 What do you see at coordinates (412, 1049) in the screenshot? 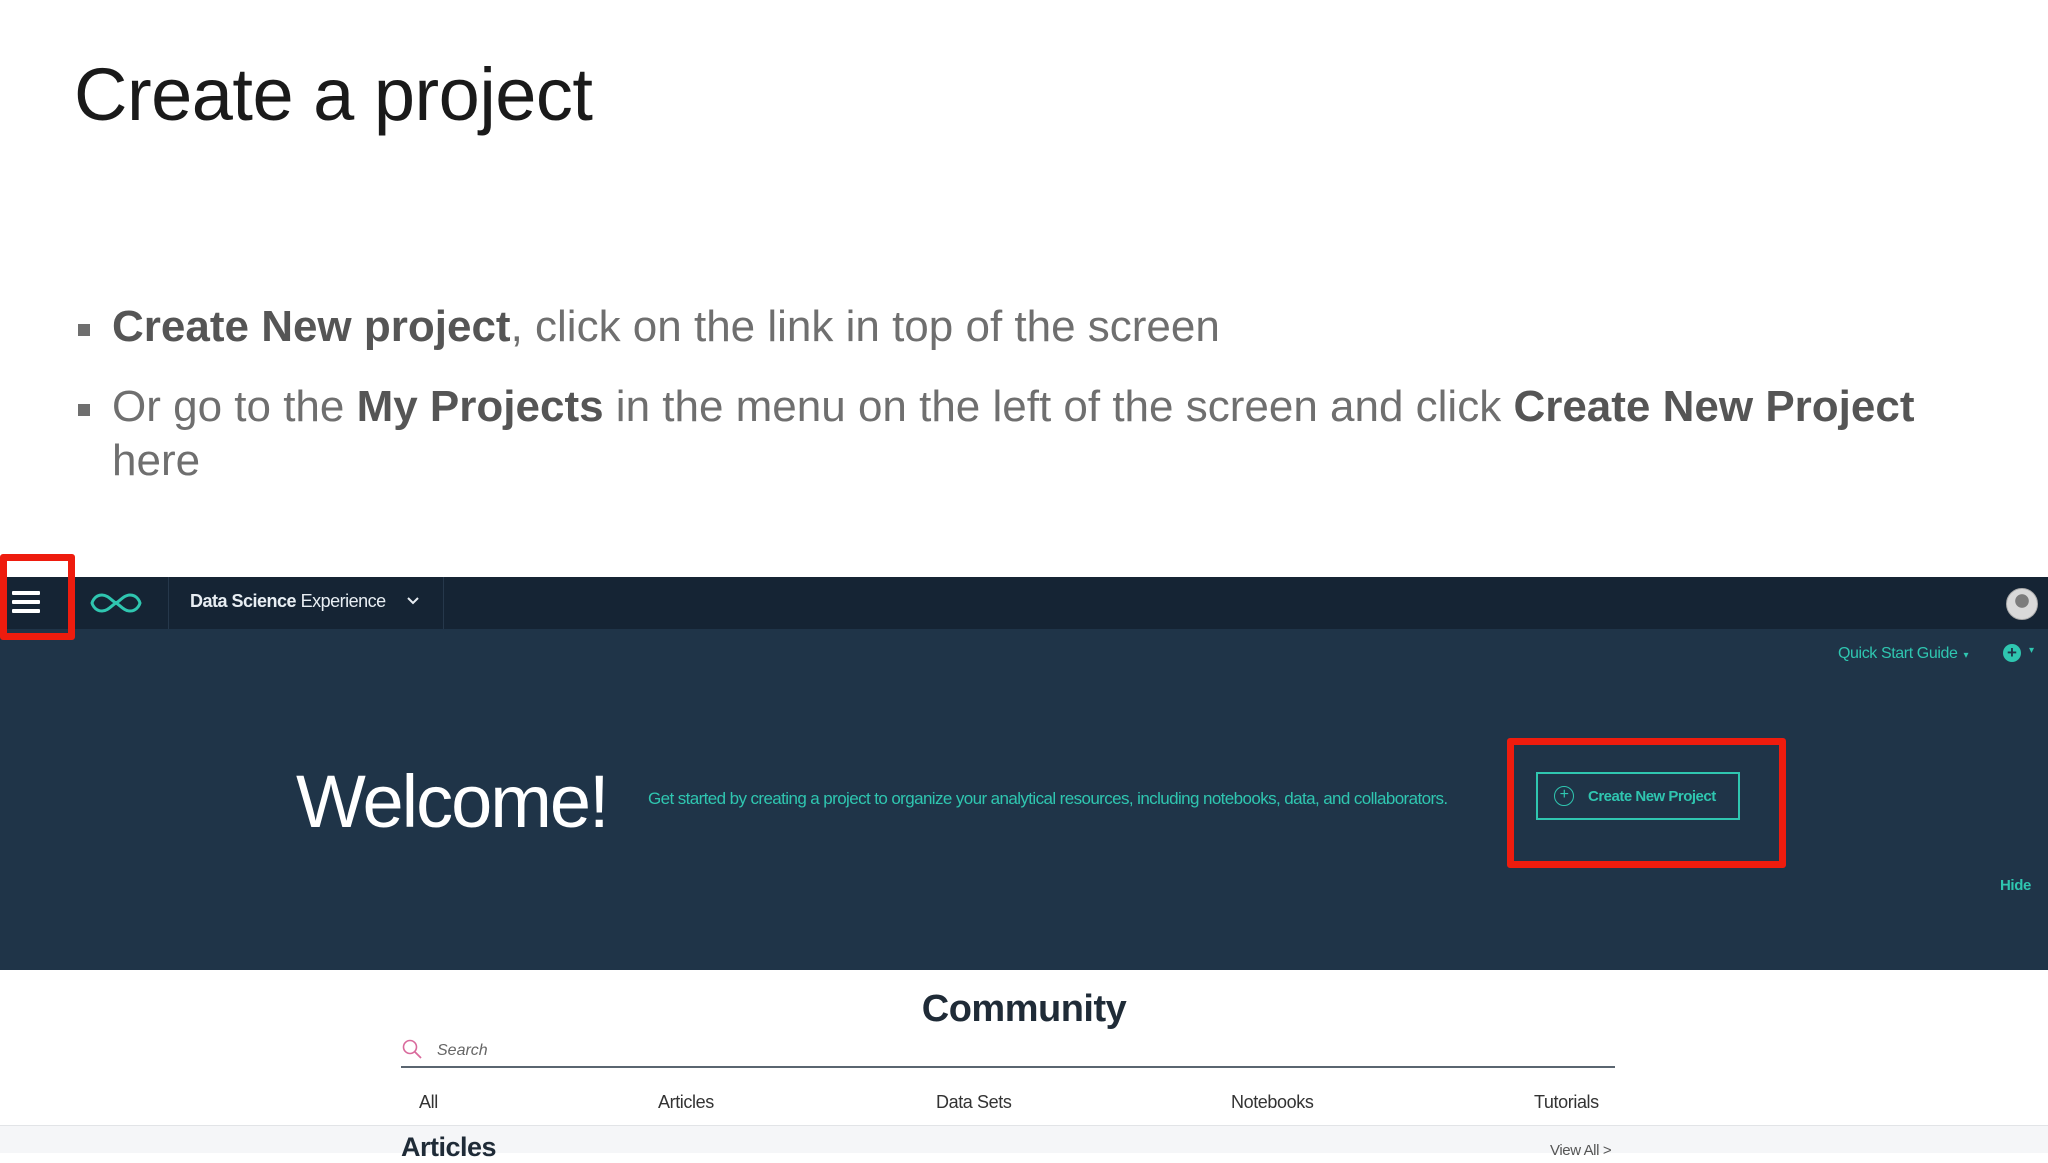
I see `search-icon` at bounding box center [412, 1049].